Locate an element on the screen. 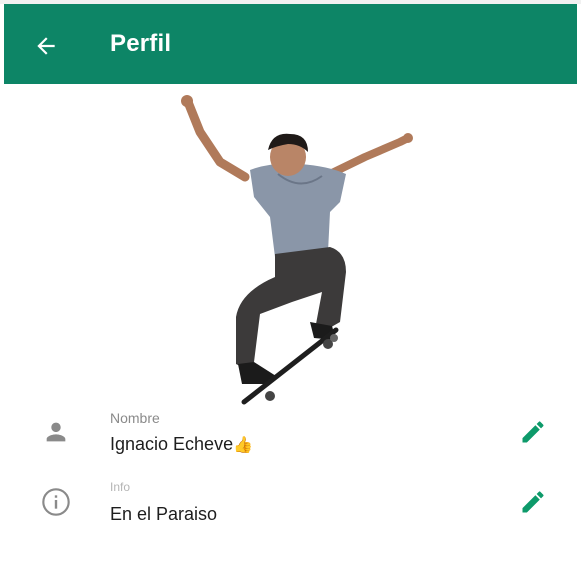 This screenshot has width=581, height=578. thumbs-up-emoji: 👍 is located at coordinates (243, 445).